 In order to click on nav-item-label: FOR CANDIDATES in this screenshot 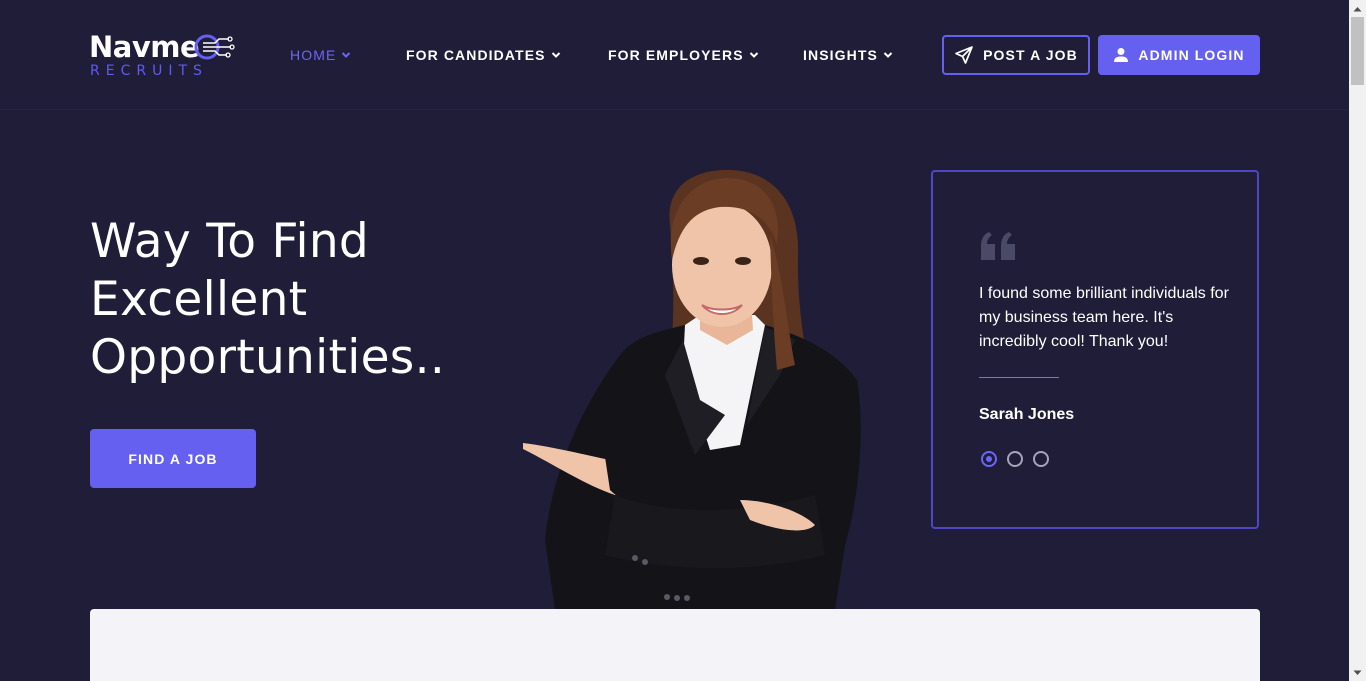, I will do `click(476, 55)`.